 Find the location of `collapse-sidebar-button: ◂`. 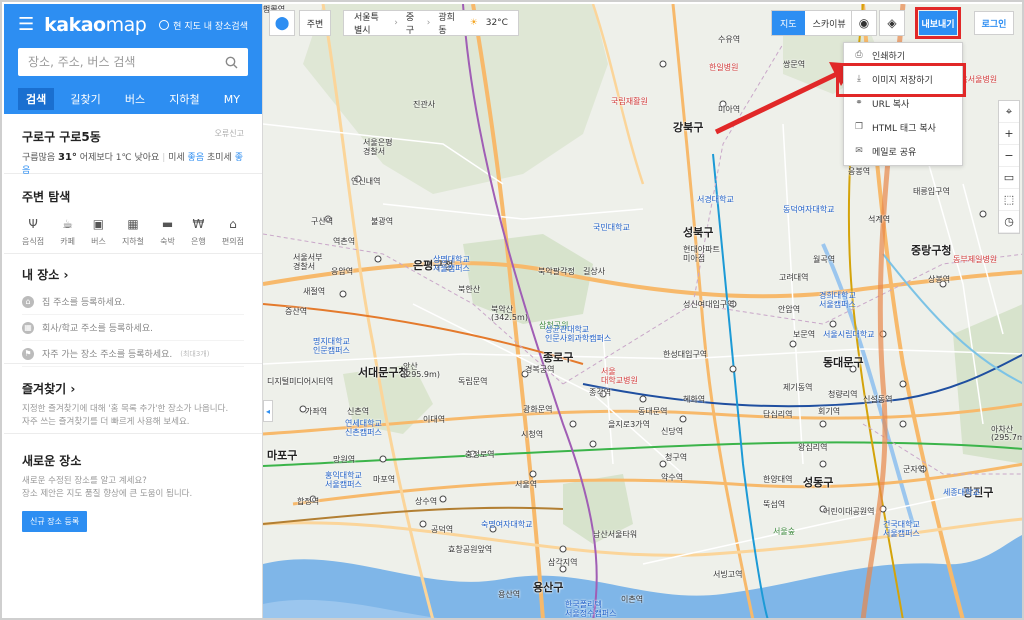

collapse-sidebar-button: ◂ is located at coordinates (268, 411).